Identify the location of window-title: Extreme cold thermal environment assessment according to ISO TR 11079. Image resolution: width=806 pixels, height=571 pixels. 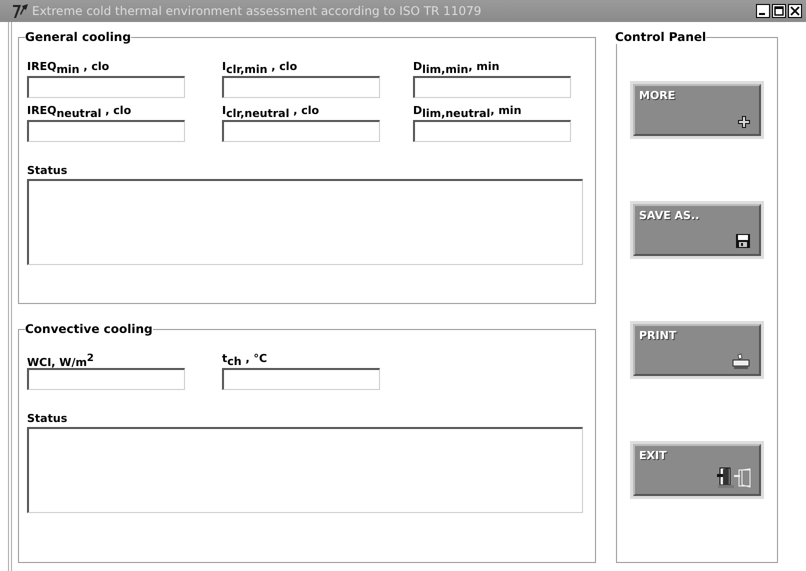
(257, 11).